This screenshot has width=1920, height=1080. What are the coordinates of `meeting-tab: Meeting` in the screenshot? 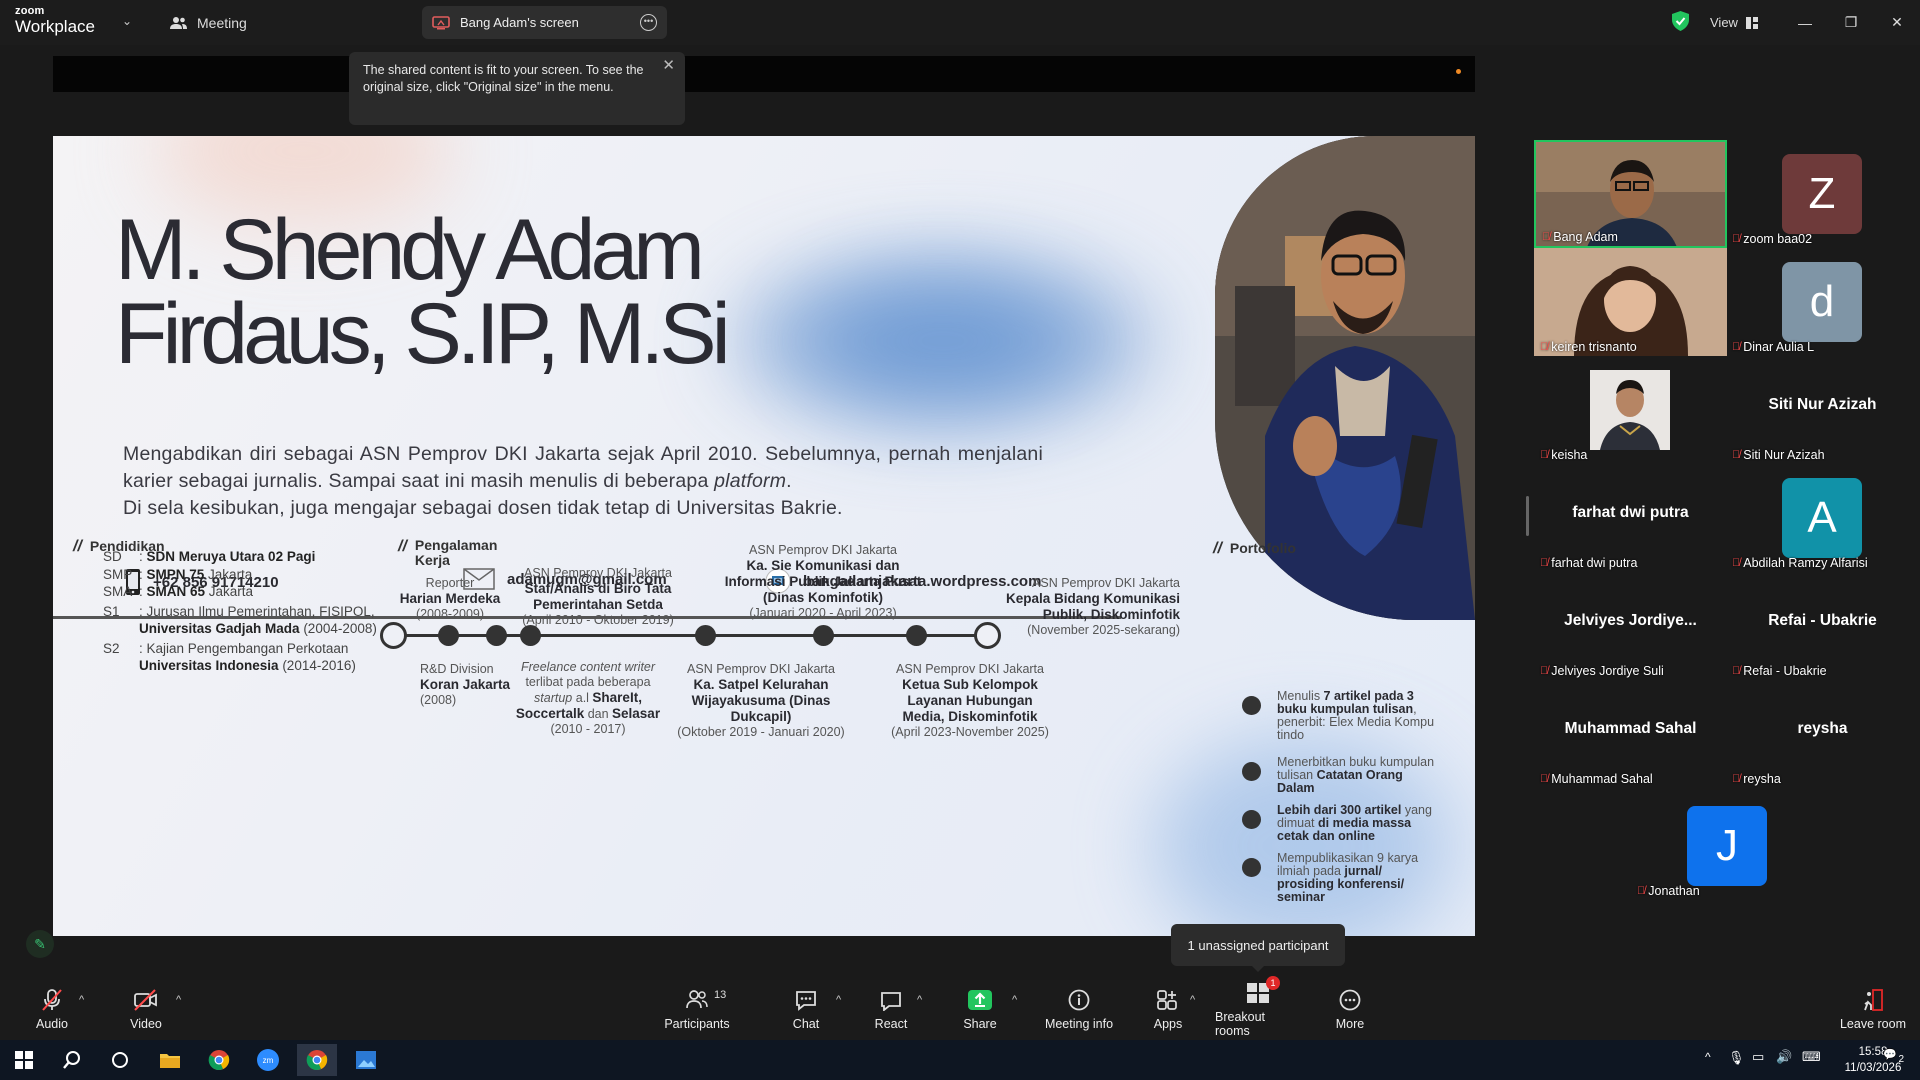 It's located at (208, 22).